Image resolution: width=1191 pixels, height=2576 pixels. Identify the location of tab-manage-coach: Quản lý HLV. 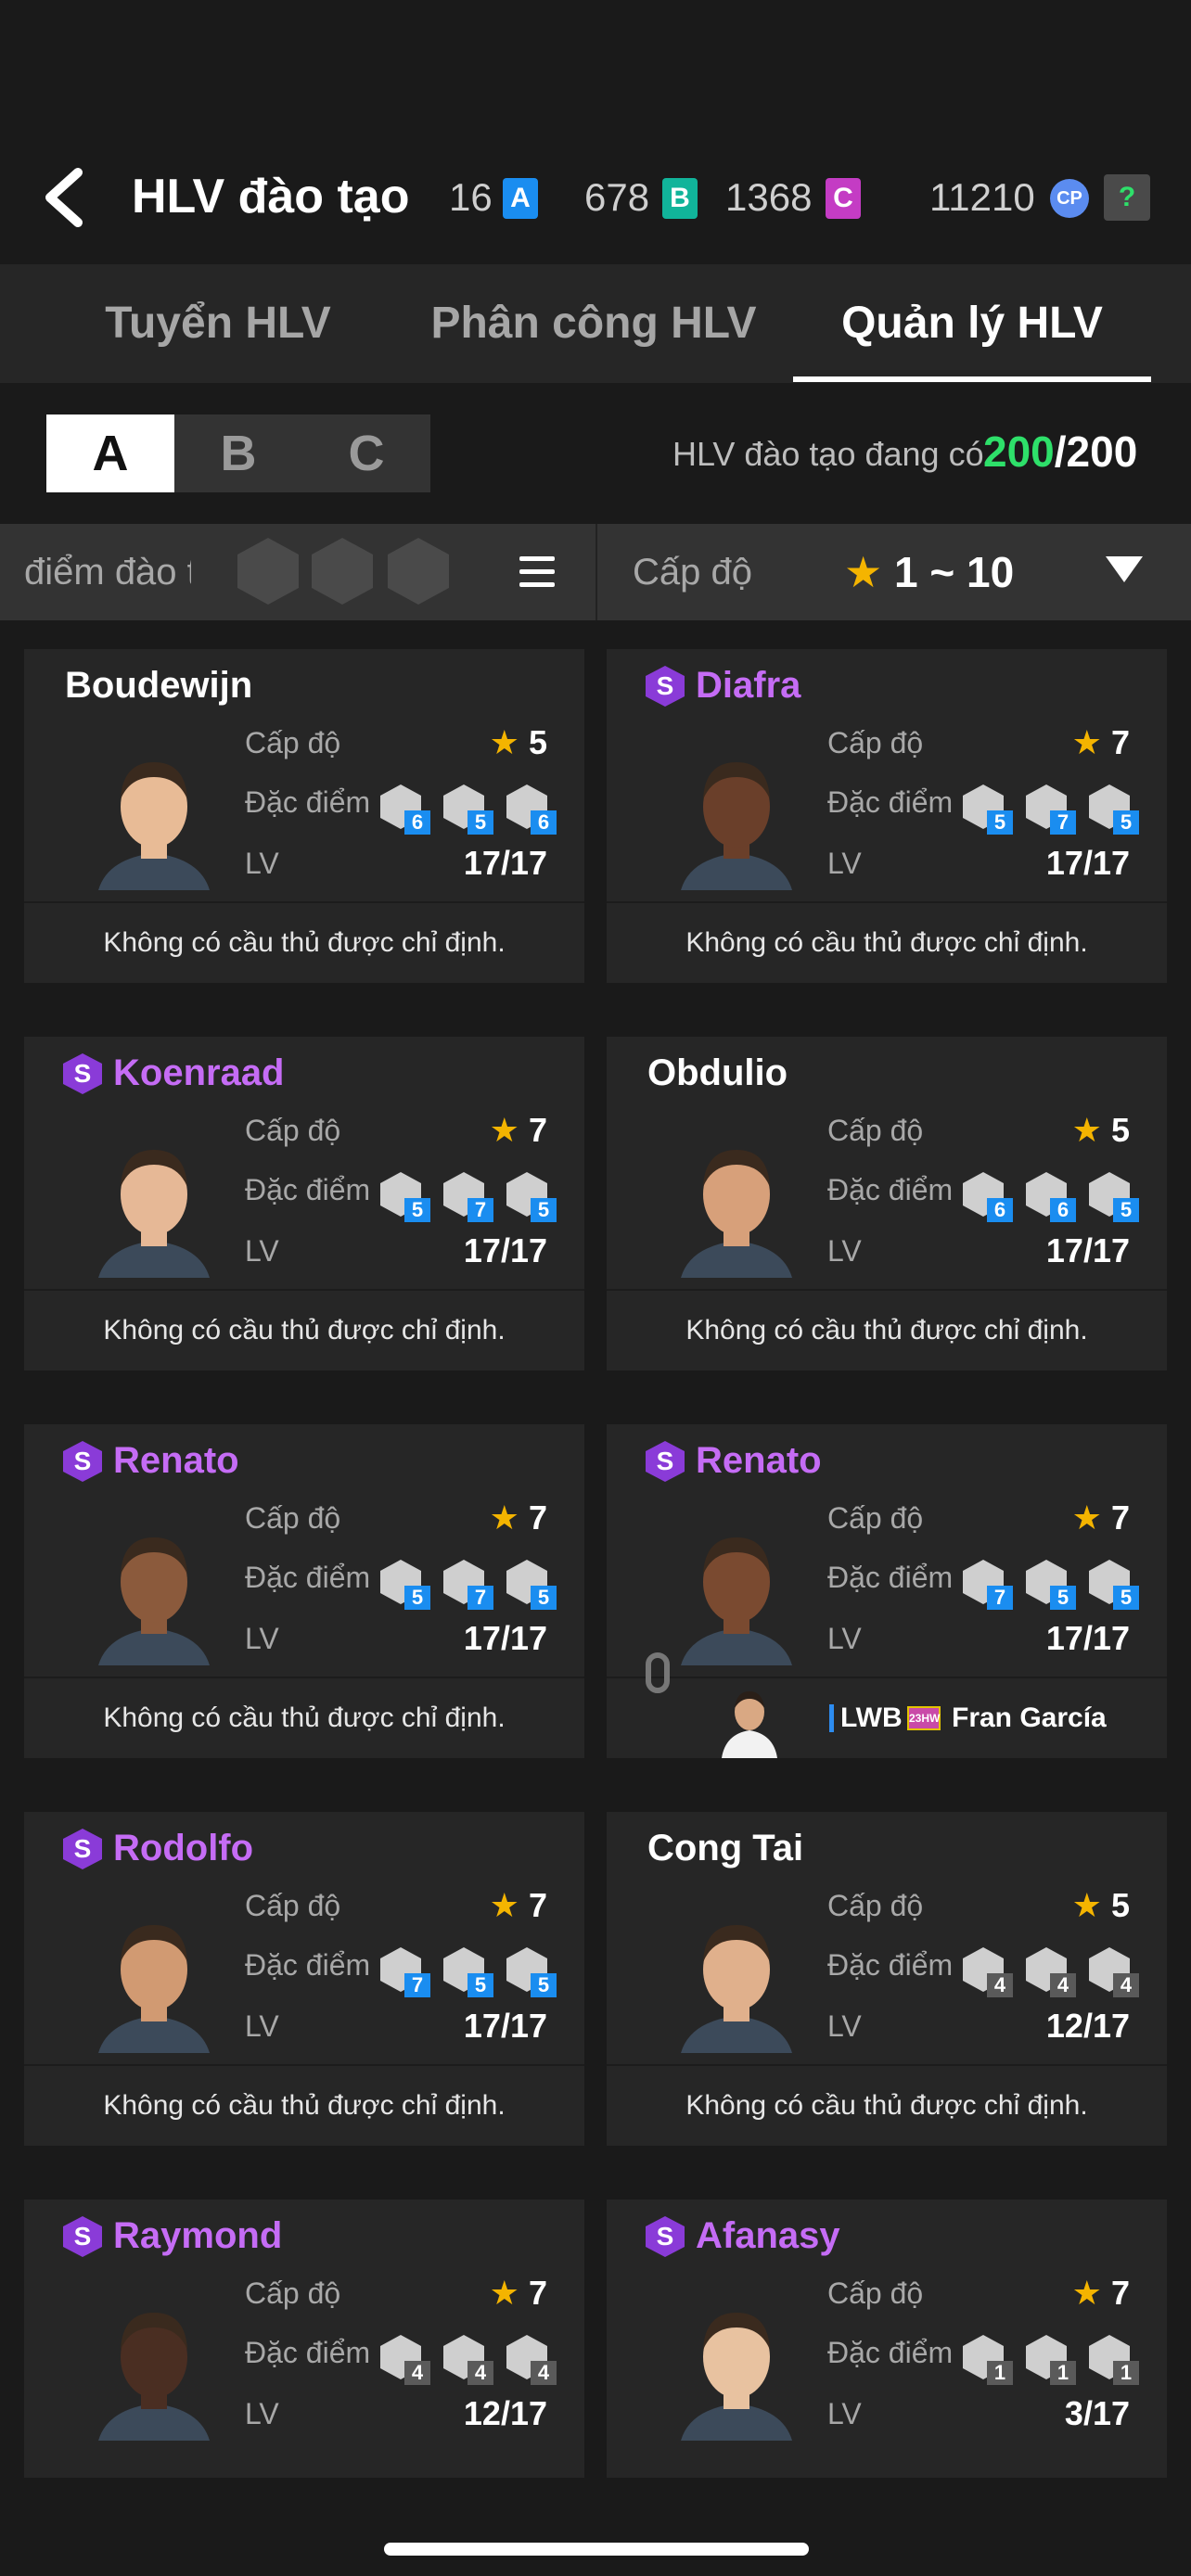
(972, 323).